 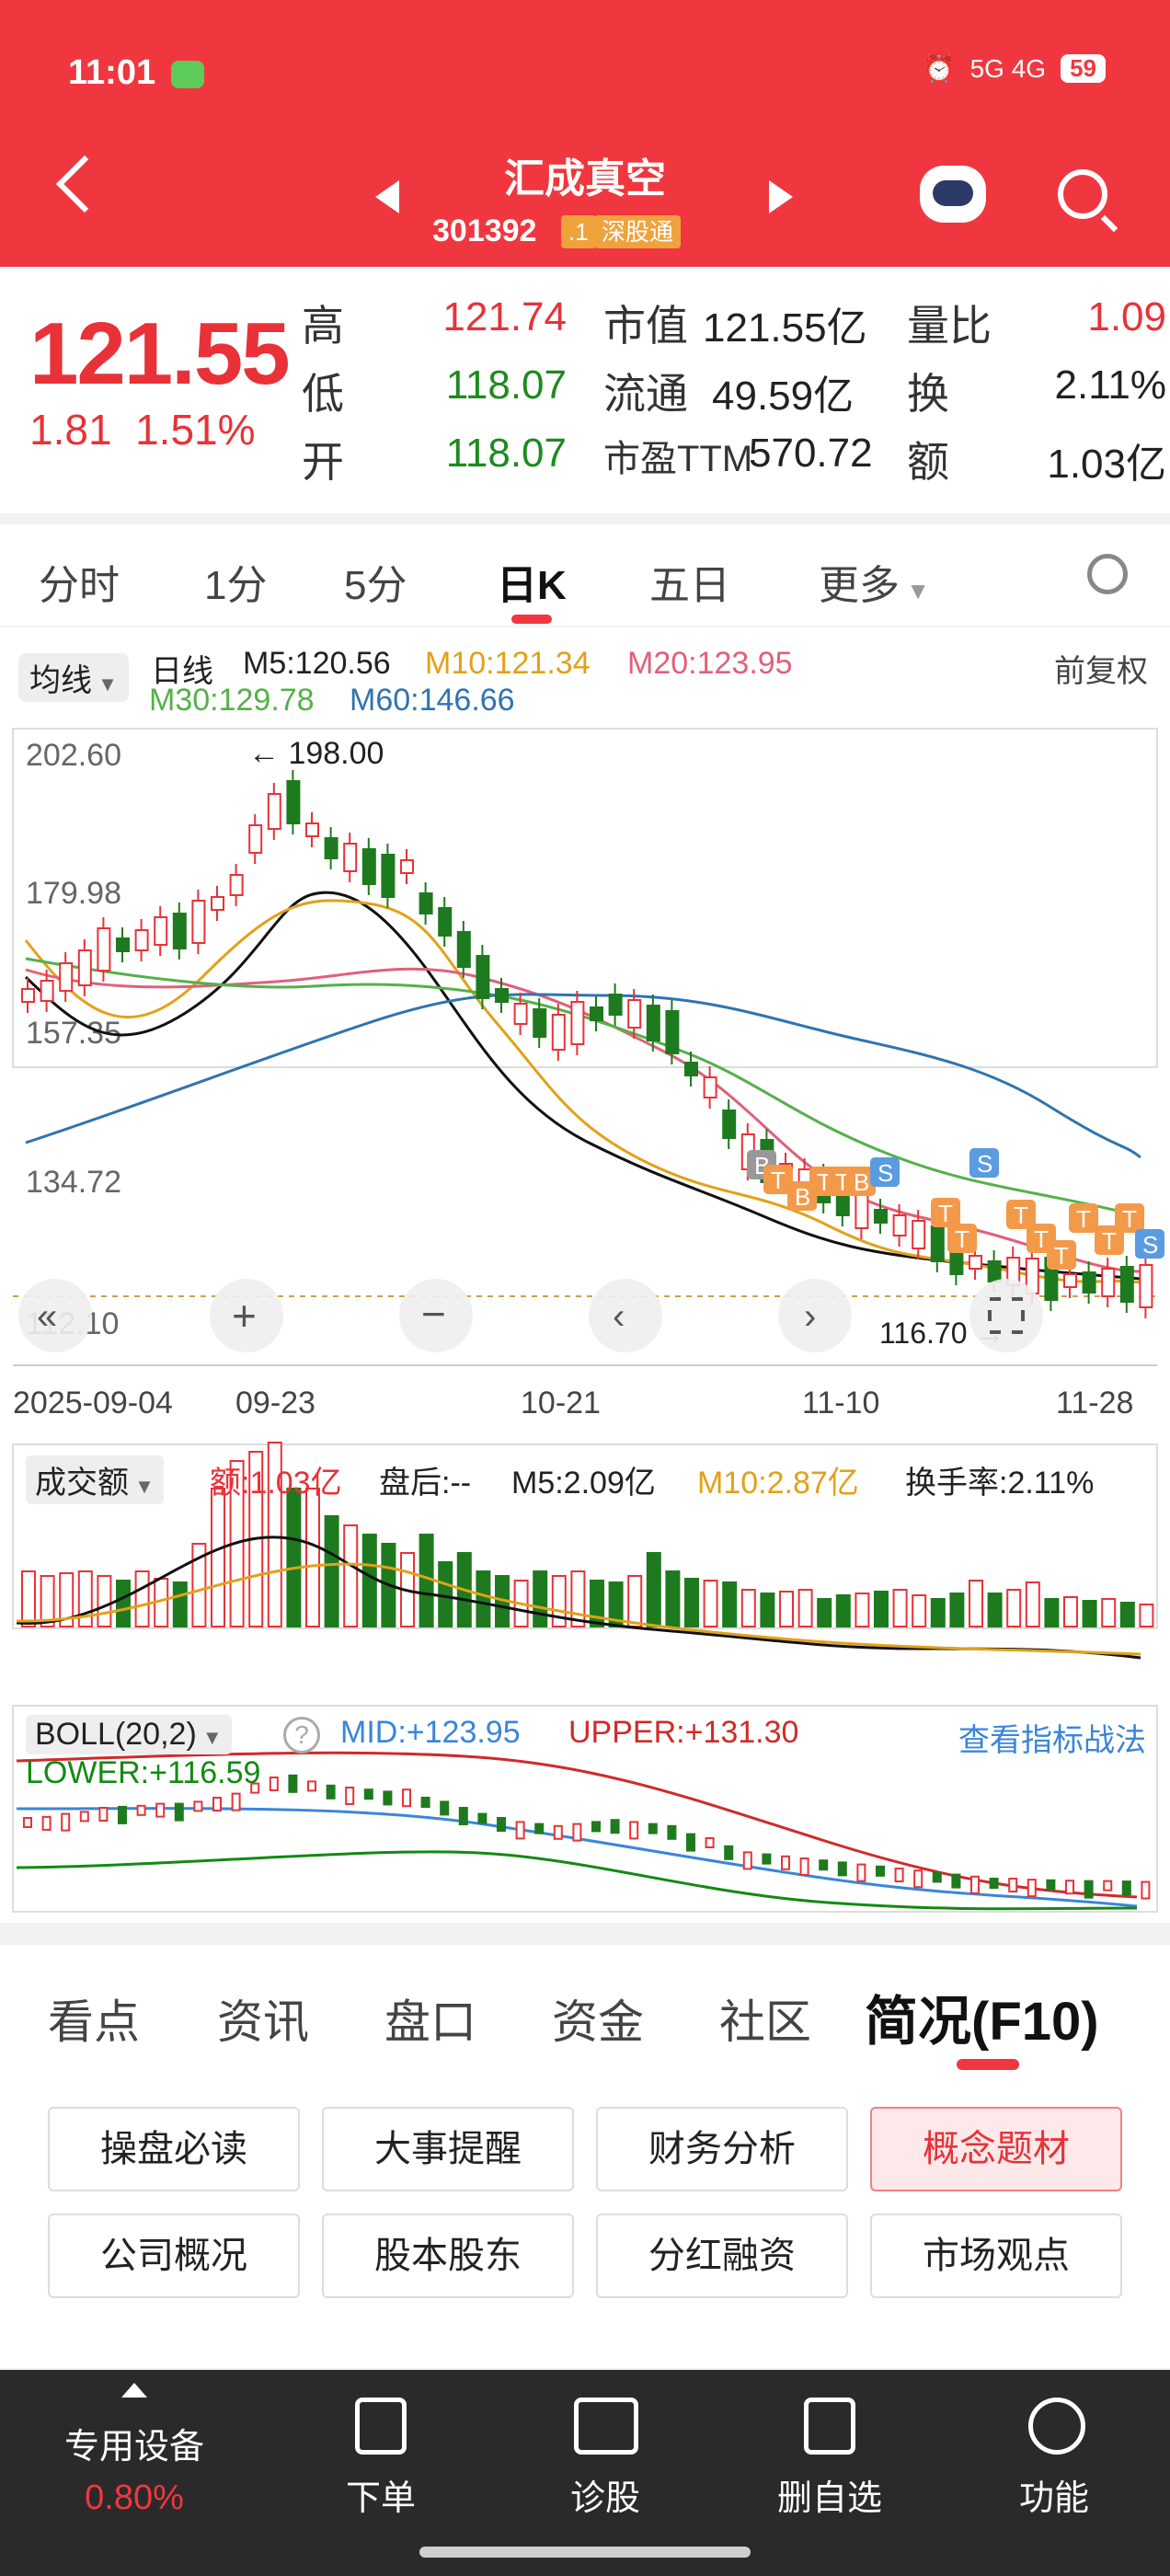 I want to click on tab-more: 更多 ▼, so click(x=874, y=581).